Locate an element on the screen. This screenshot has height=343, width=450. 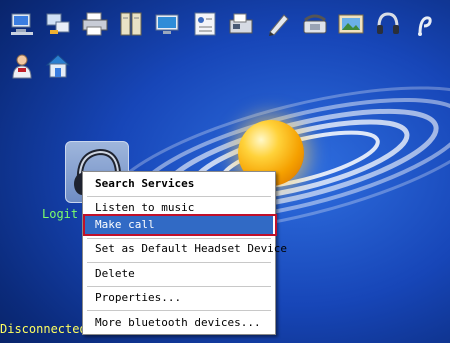
pen-icon is located at coordinates (278, 24).